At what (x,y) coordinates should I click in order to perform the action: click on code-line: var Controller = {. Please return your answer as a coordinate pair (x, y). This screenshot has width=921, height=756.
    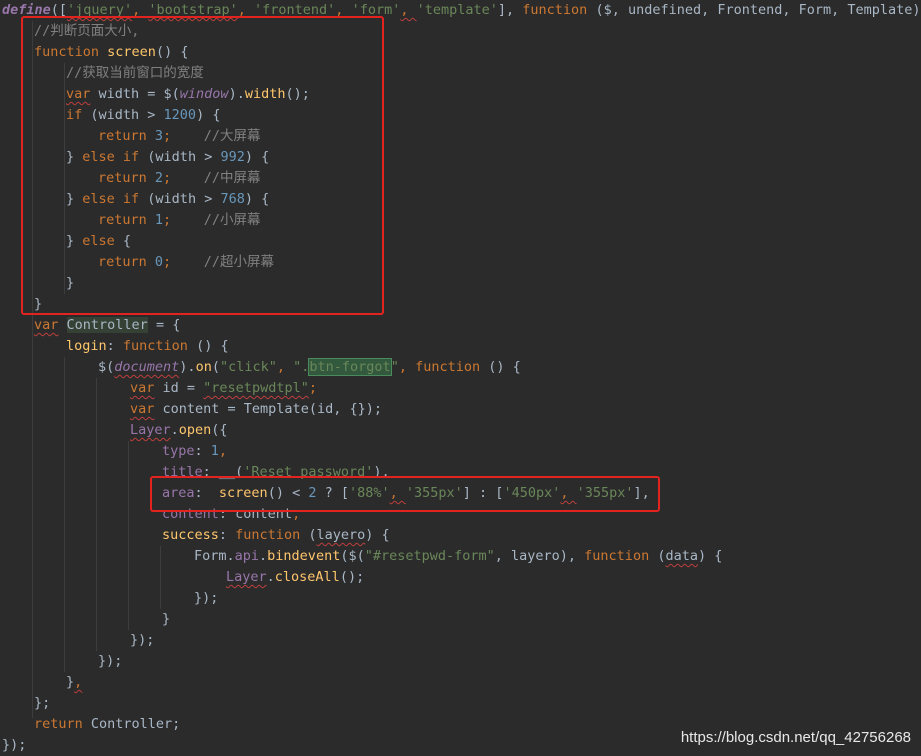
    Looking at the image, I should click on (107, 325).